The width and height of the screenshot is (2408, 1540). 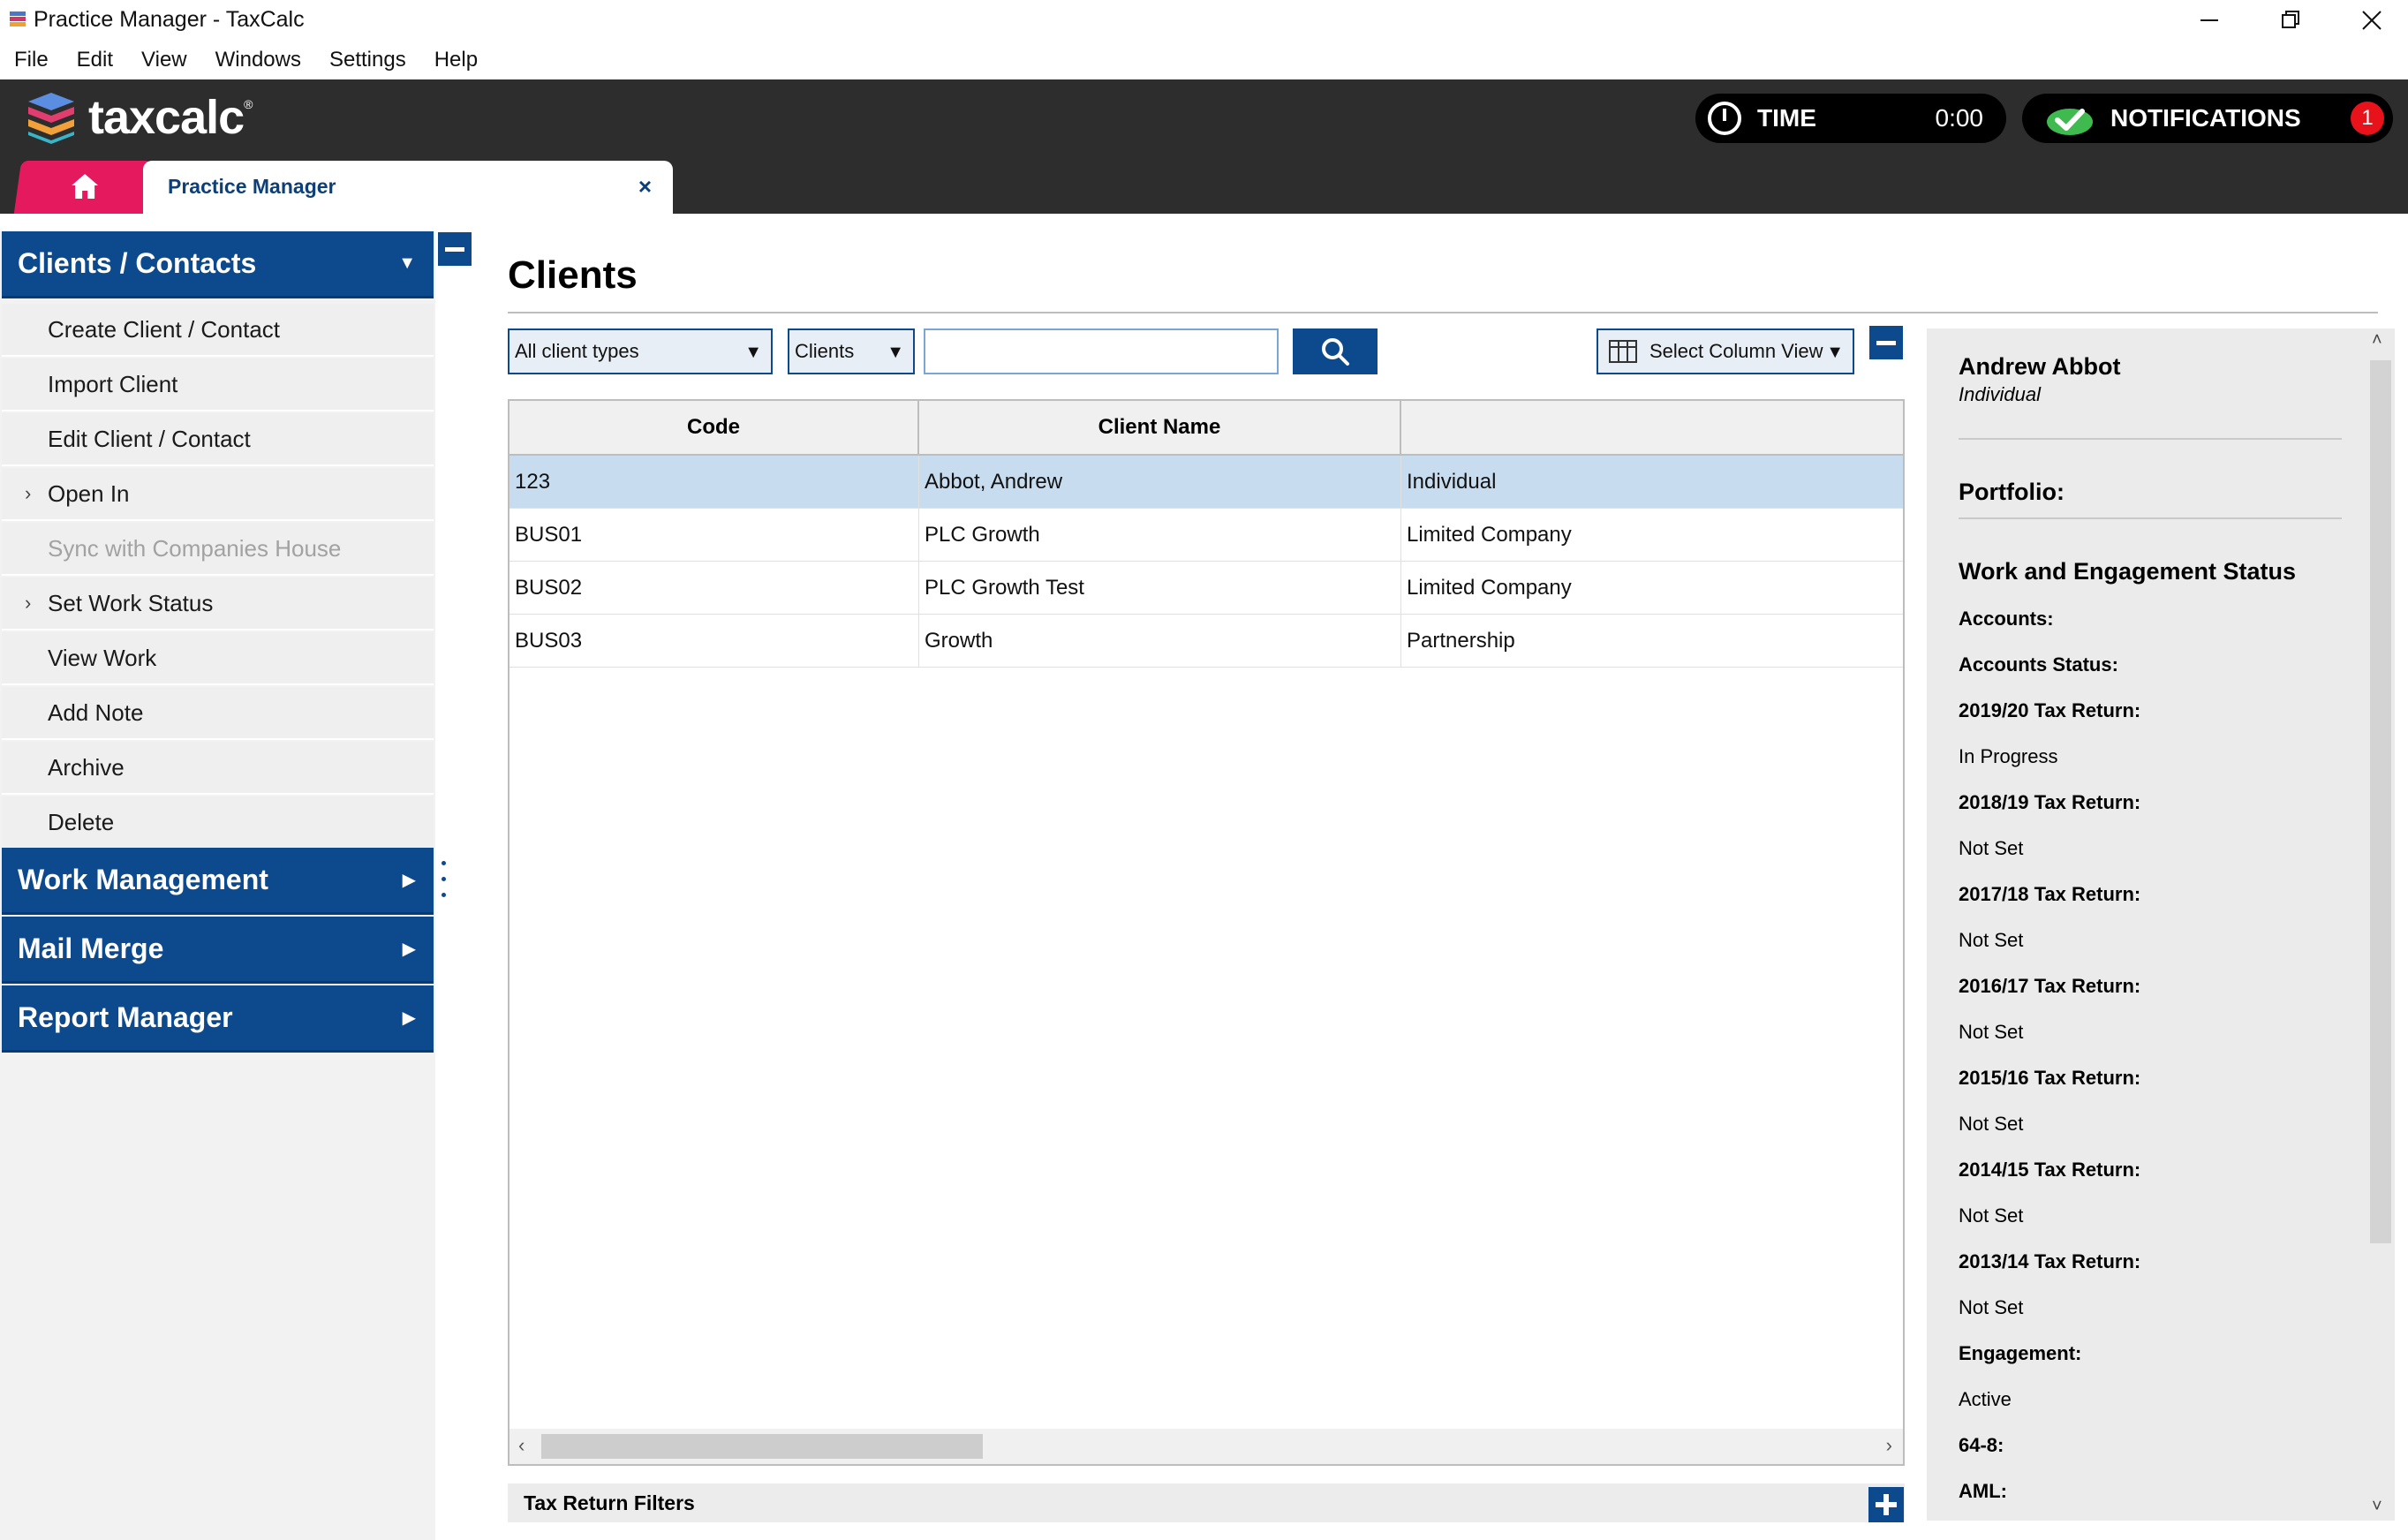 What do you see at coordinates (1336, 351) in the screenshot?
I see `search-button` at bounding box center [1336, 351].